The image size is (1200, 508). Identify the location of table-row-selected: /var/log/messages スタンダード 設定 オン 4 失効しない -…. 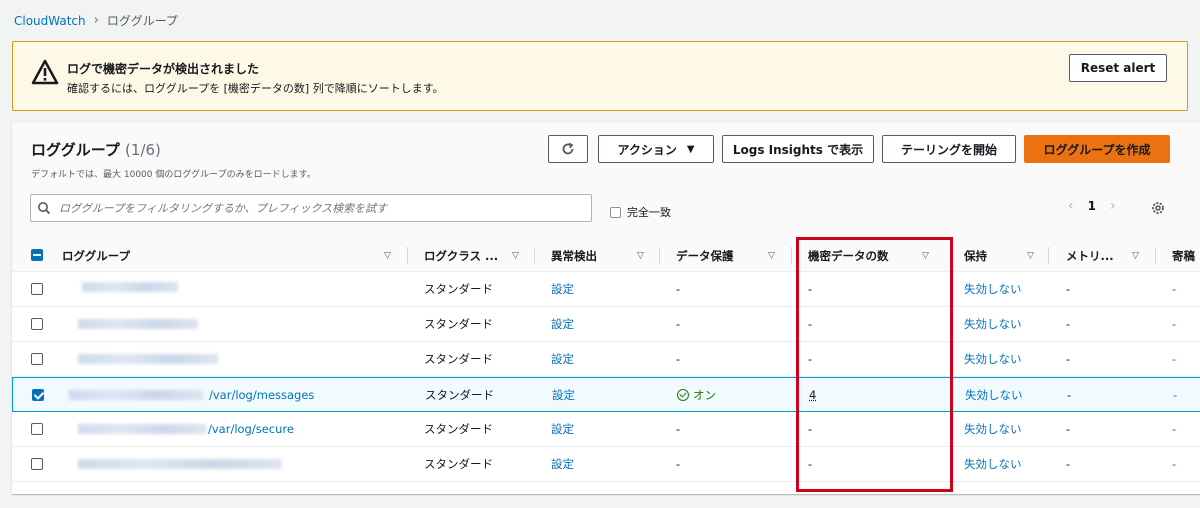
(606, 394).